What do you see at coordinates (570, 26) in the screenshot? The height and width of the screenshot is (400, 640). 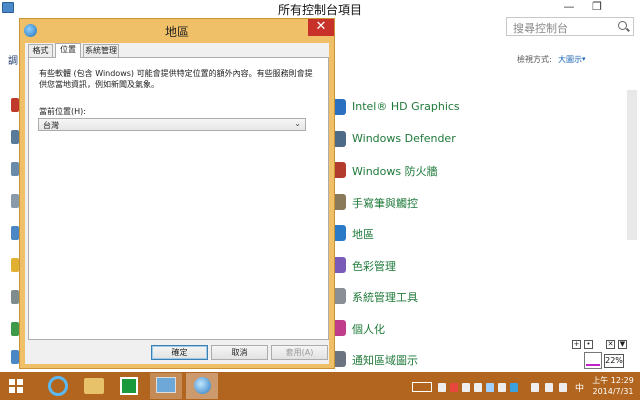 I see `control-panel-search-input: 搜尋控制台` at bounding box center [570, 26].